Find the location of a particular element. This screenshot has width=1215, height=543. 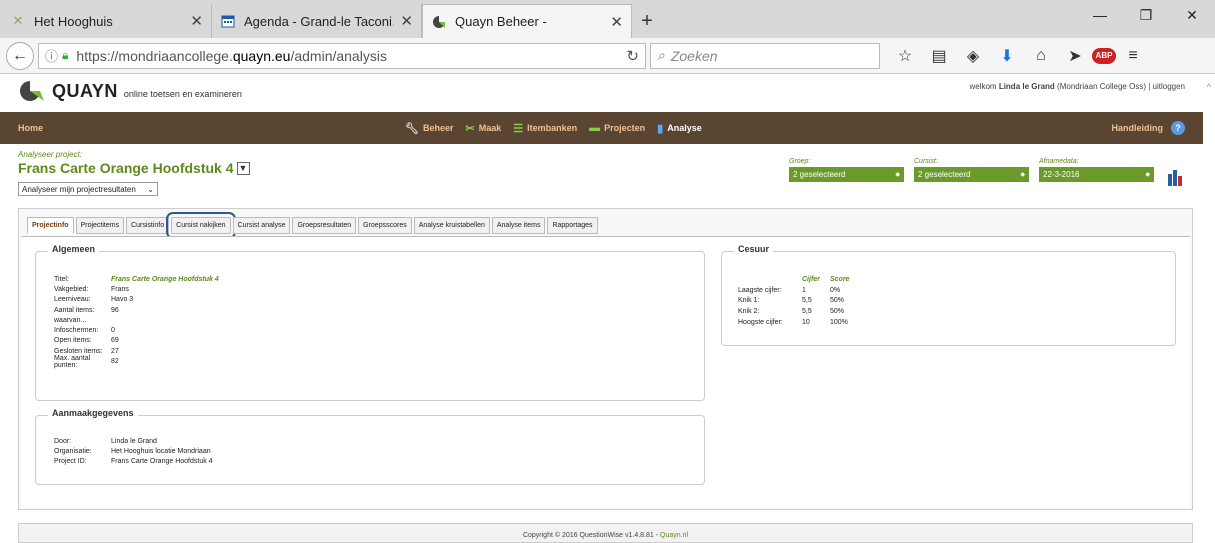

tab-groepsscores: Groepsscores is located at coordinates (385, 225).